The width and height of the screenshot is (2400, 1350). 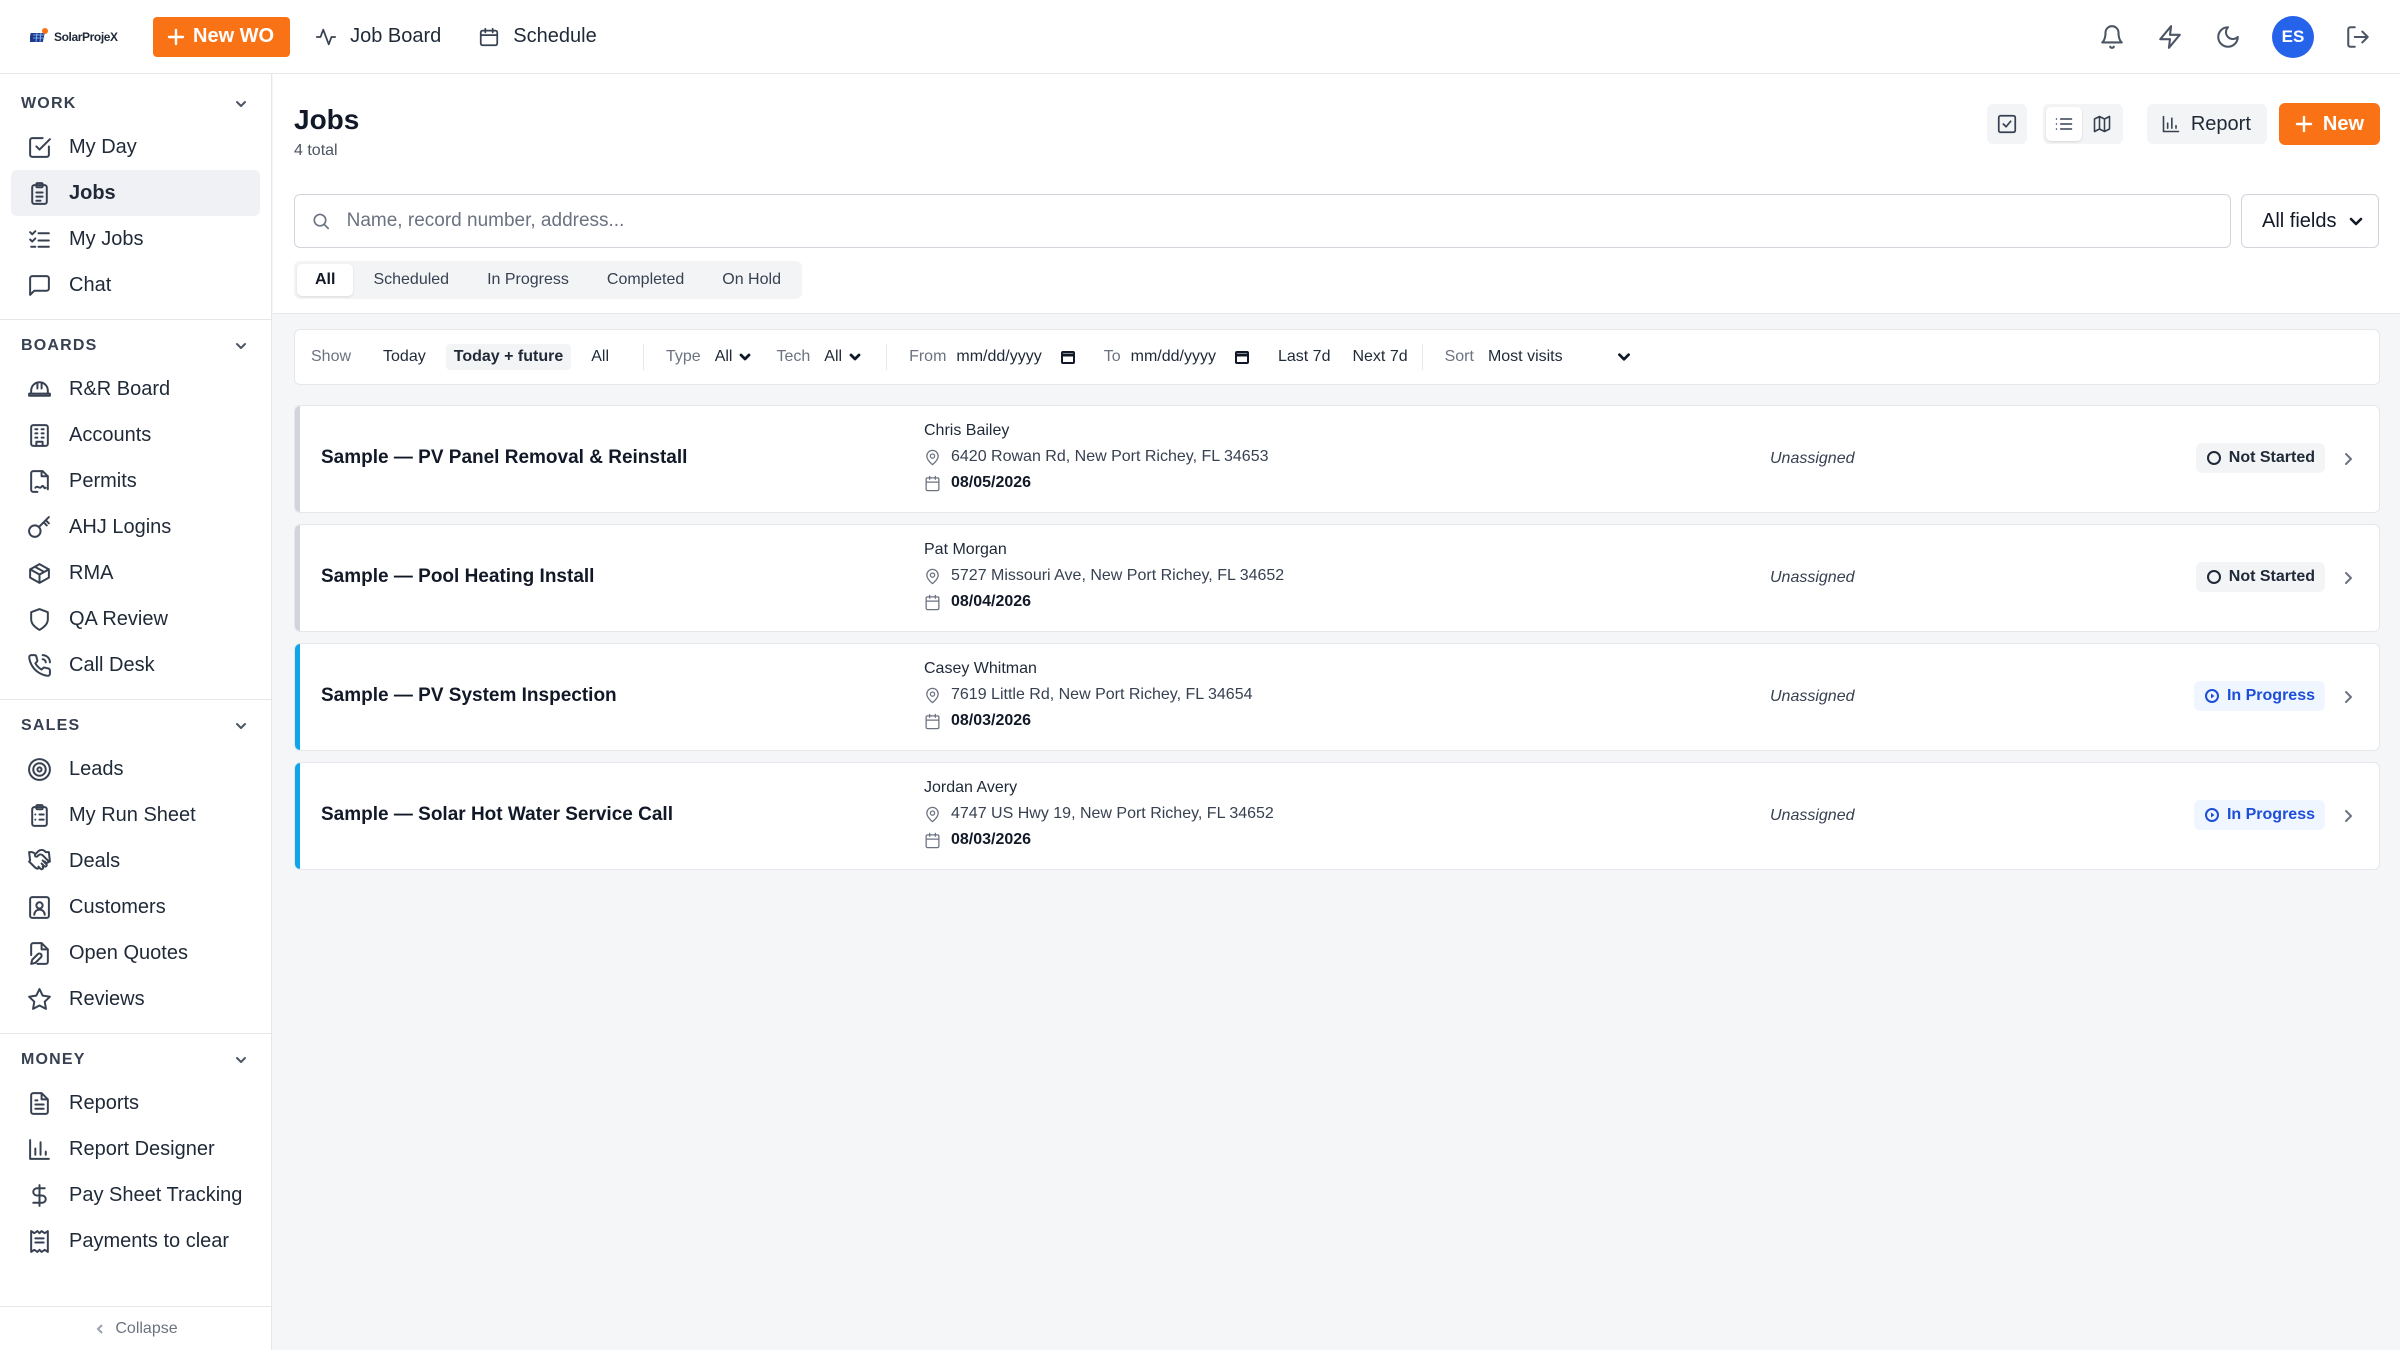 I want to click on show-label: Show, so click(x=331, y=356).